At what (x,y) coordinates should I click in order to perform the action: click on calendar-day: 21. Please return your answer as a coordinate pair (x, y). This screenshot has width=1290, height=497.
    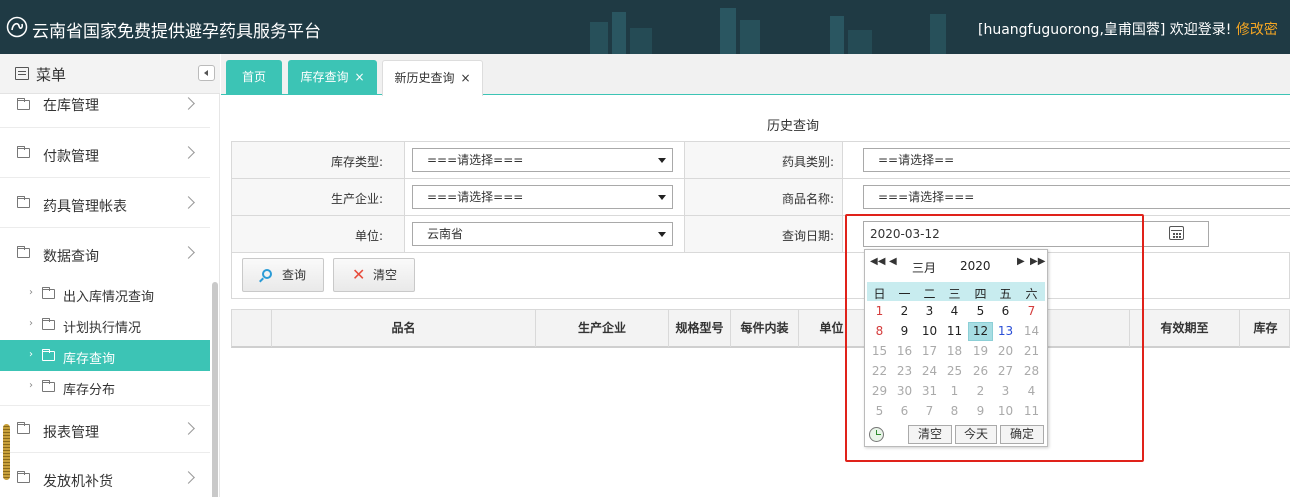
    Looking at the image, I should click on (1031, 351).